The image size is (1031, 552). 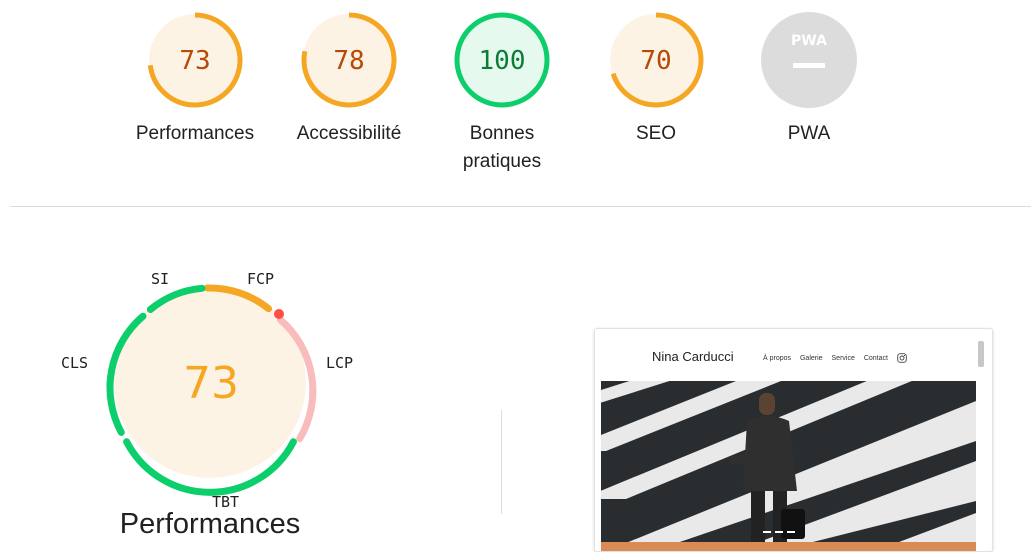 I want to click on score-gauge-accessibility: 78 Accessibilité, so click(x=349, y=78).